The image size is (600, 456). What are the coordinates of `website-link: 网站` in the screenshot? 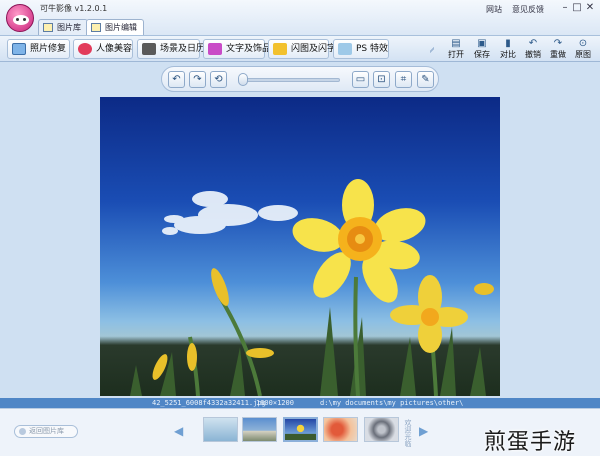 It's located at (494, 9).